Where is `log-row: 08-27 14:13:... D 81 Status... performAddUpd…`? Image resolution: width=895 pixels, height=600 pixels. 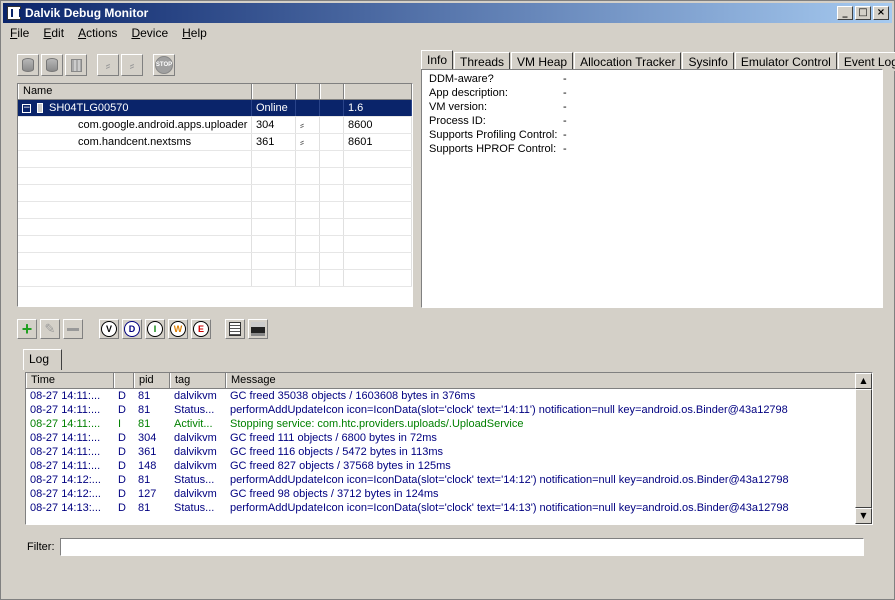 log-row: 08-27 14:13:... D 81 Status... performAddUpd… is located at coordinates (449, 508).